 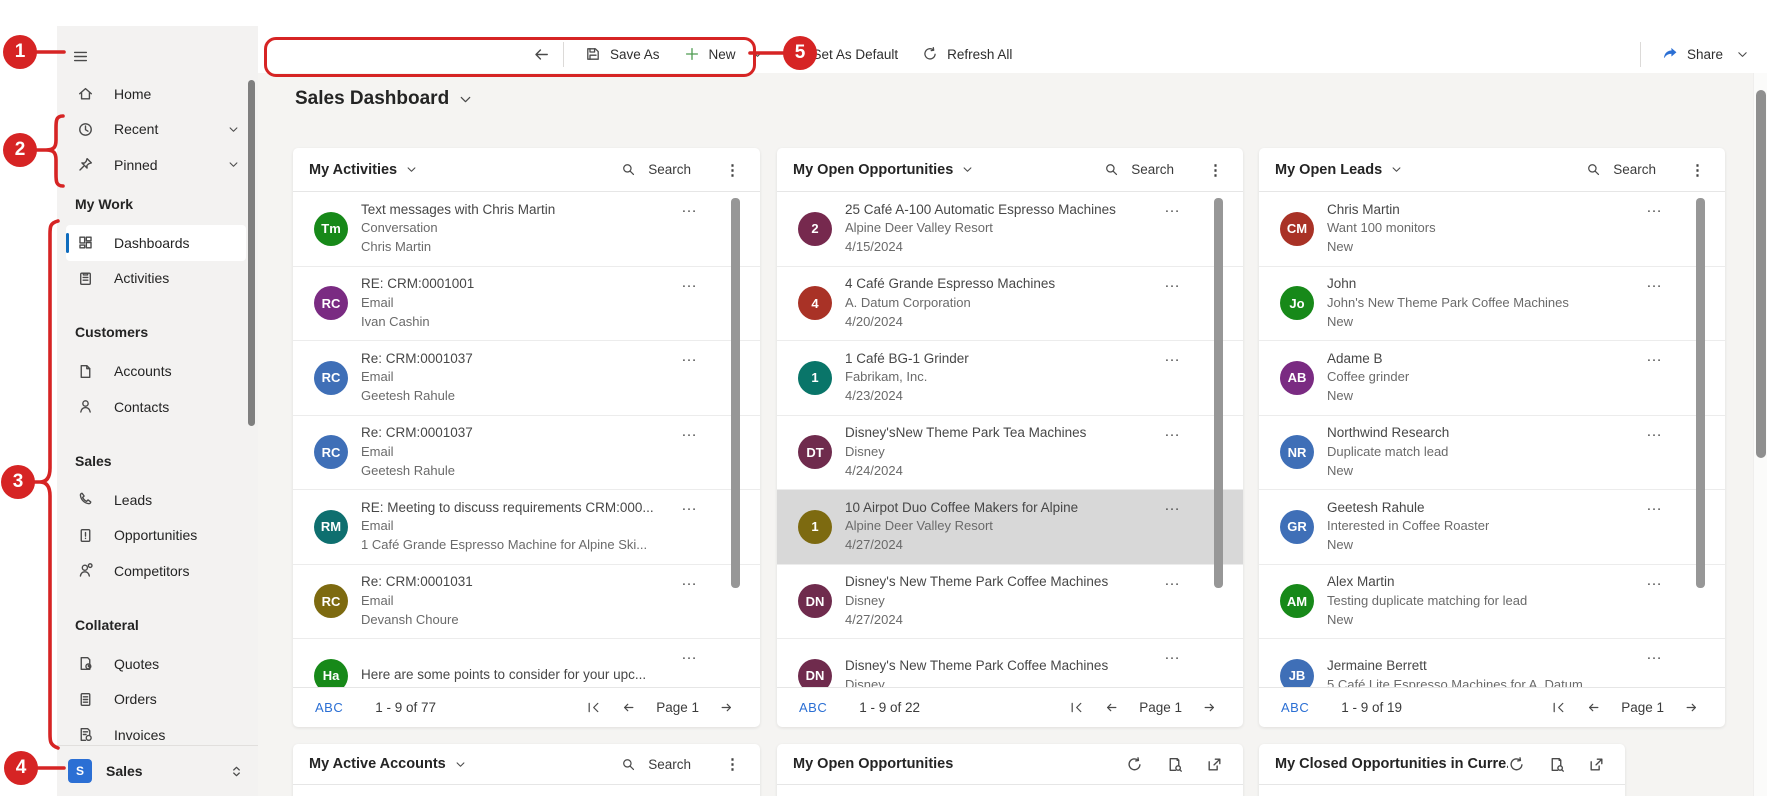 I want to click on page-scrollbar, so click(x=1760, y=434).